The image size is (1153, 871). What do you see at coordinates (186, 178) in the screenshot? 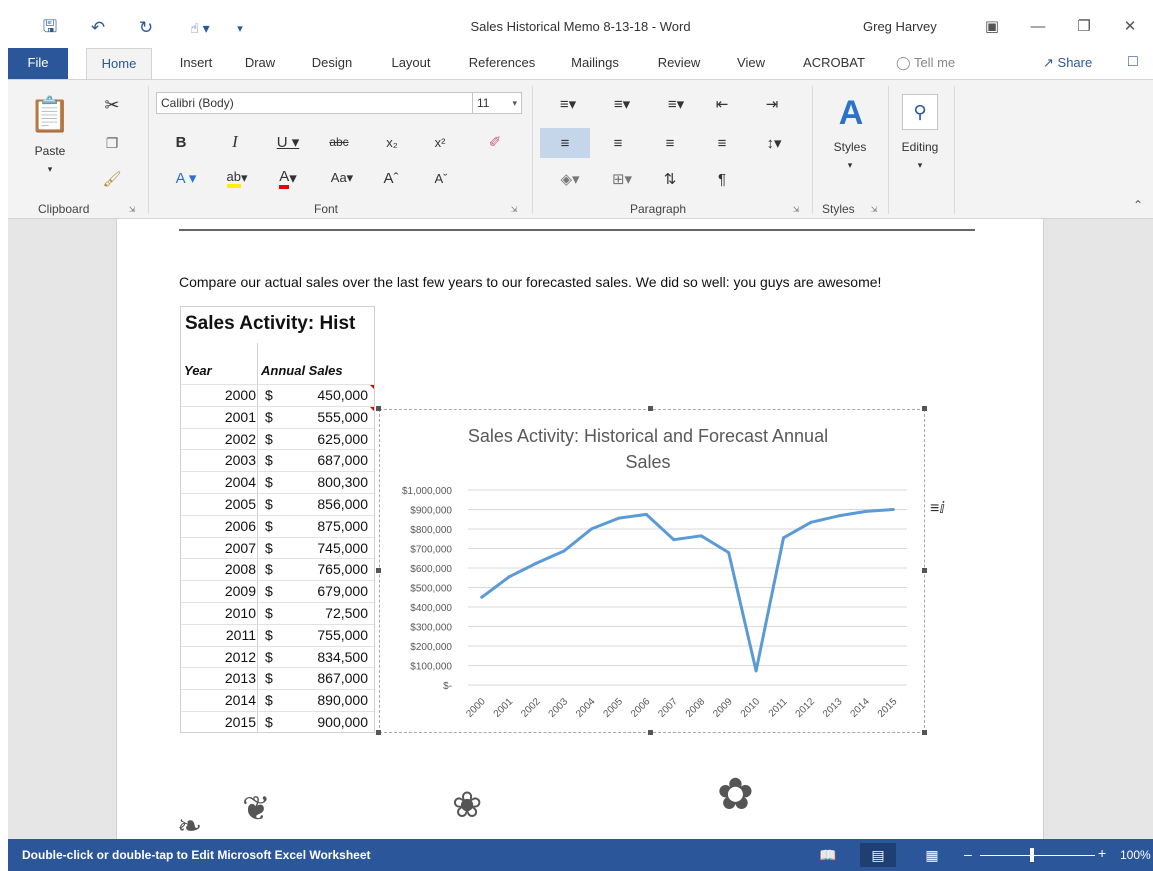
I see `text-effects-icon: A ▾` at bounding box center [186, 178].